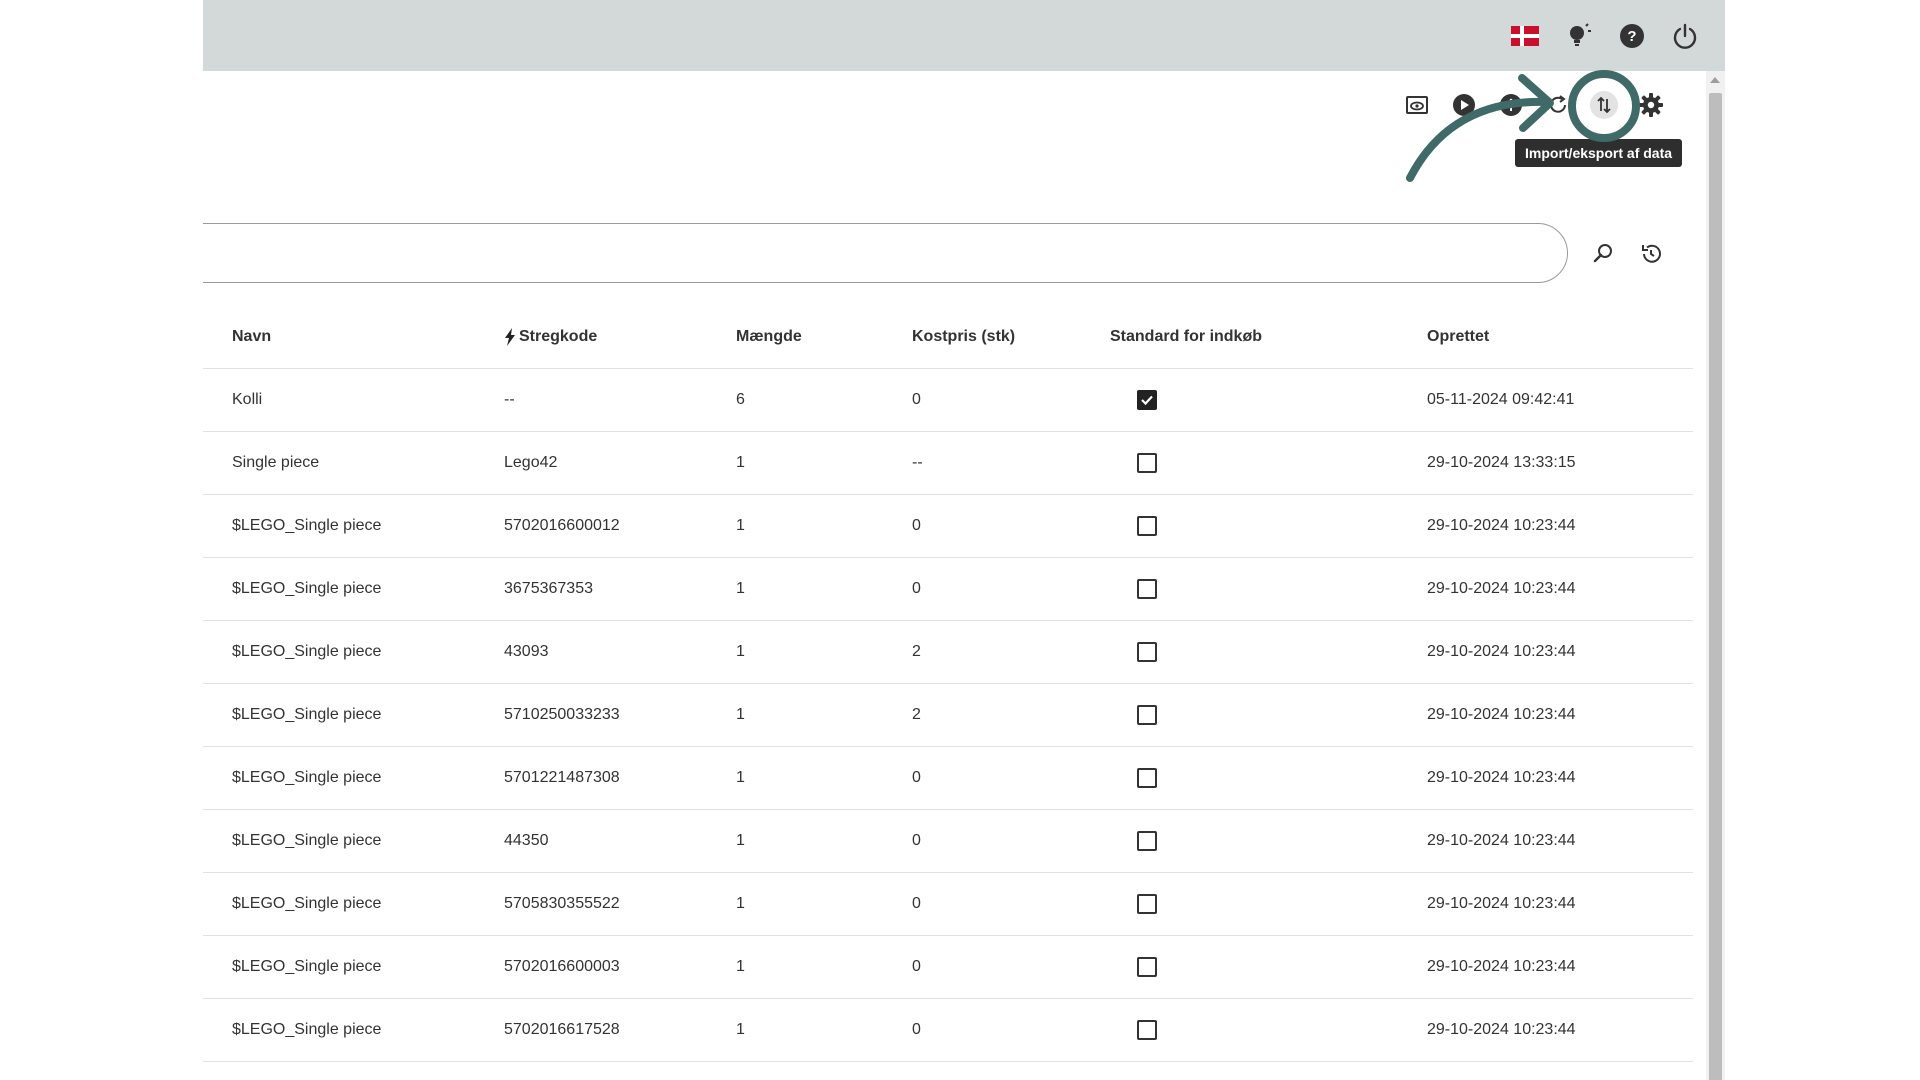  What do you see at coordinates (1604, 105) in the screenshot?
I see `import-export-icon` at bounding box center [1604, 105].